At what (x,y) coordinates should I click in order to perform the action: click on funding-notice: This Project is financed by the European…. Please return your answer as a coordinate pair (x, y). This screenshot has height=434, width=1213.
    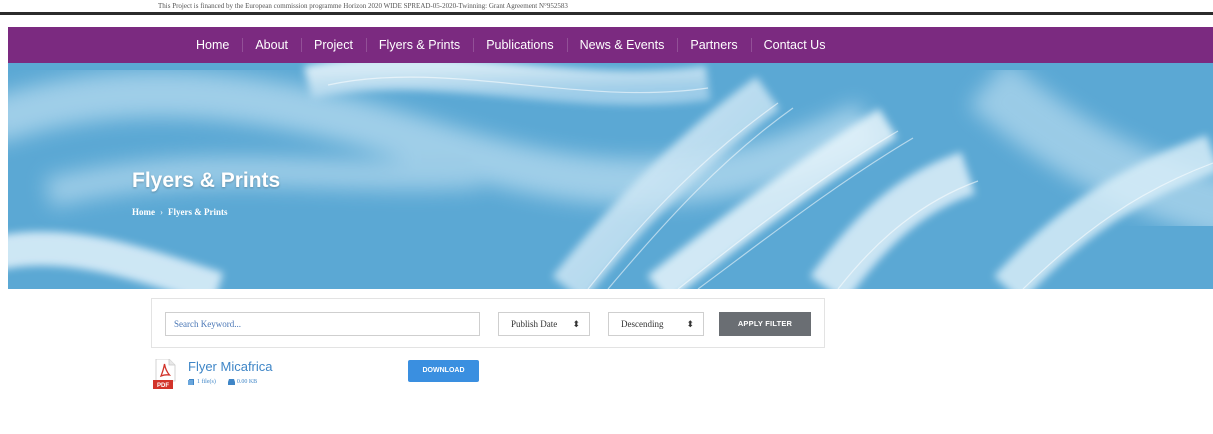
    Looking at the image, I should click on (363, 6).